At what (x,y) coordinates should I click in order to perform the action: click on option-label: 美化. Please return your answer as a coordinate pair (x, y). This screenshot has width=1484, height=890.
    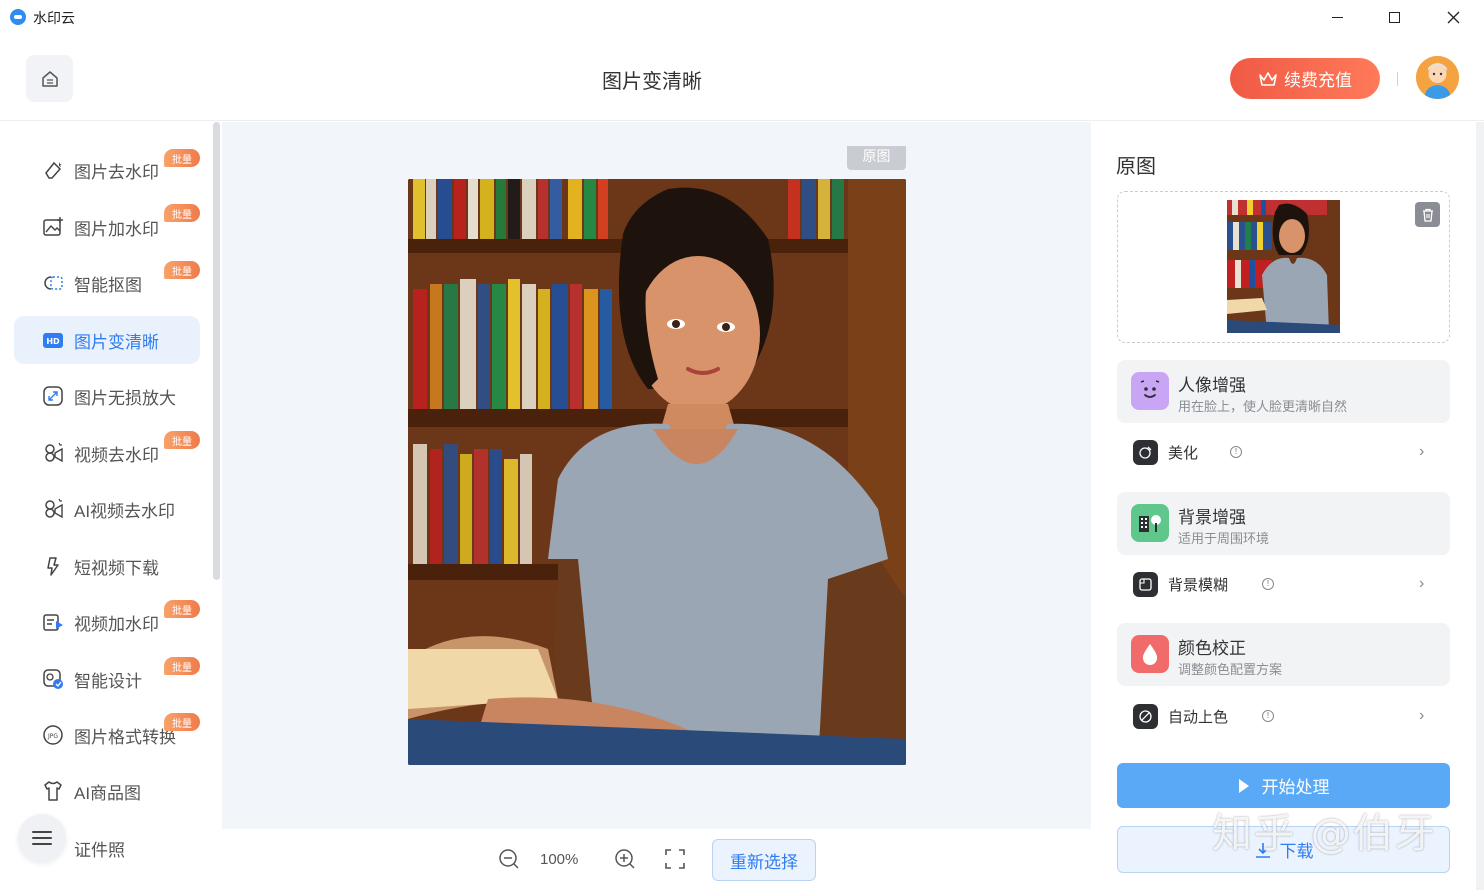
    Looking at the image, I should click on (1183, 453).